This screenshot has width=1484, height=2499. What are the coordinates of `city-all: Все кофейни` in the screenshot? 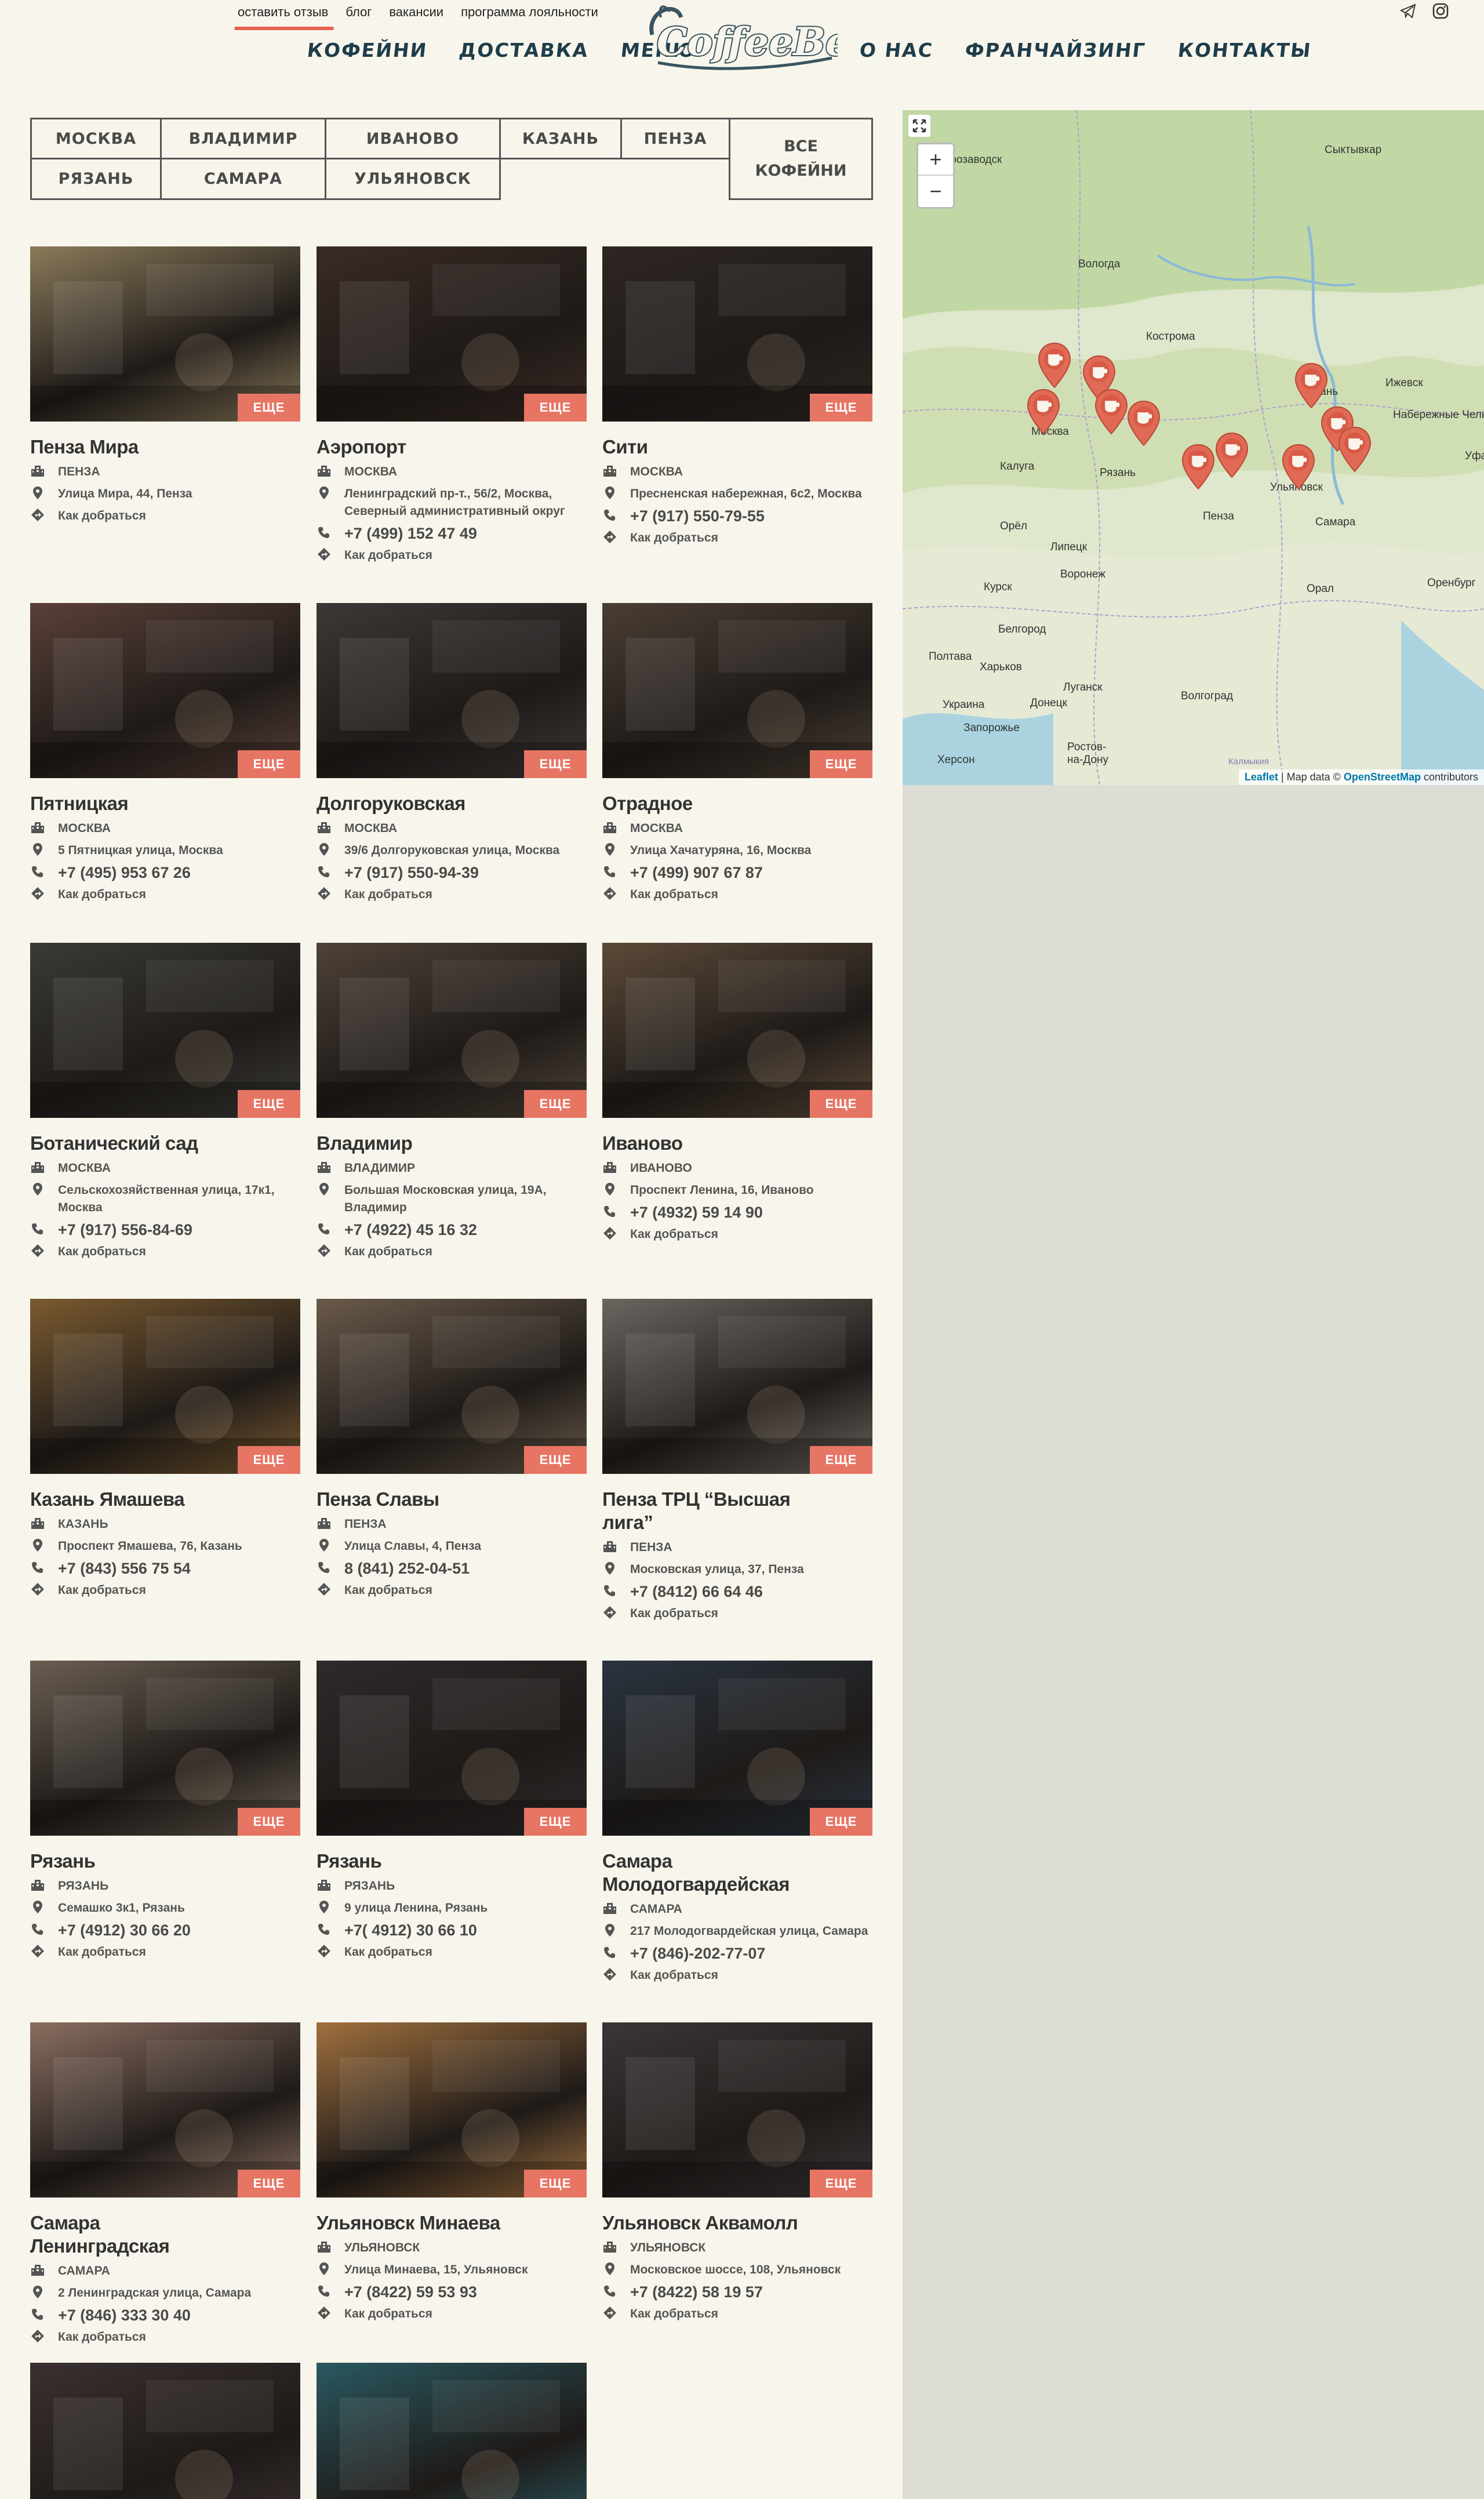 It's located at (801, 159).